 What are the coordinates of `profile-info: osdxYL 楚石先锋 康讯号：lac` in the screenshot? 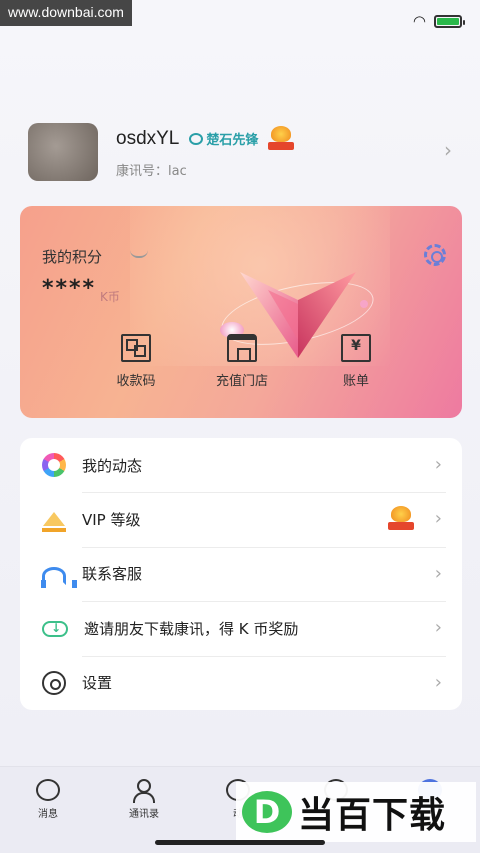 It's located at (205, 152).